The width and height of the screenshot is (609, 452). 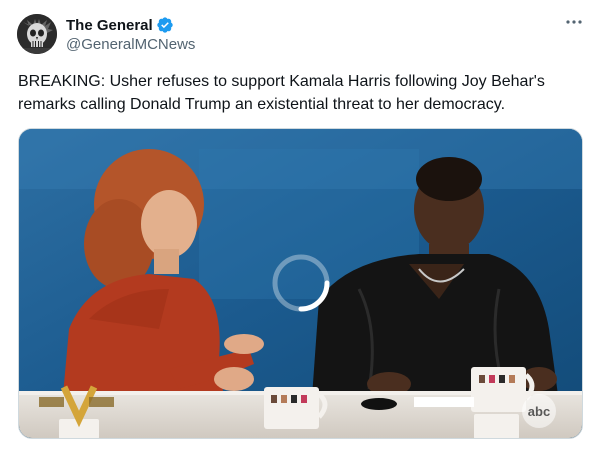 What do you see at coordinates (130, 44) in the screenshot?
I see `author-handle: @GeneralMCNews` at bounding box center [130, 44].